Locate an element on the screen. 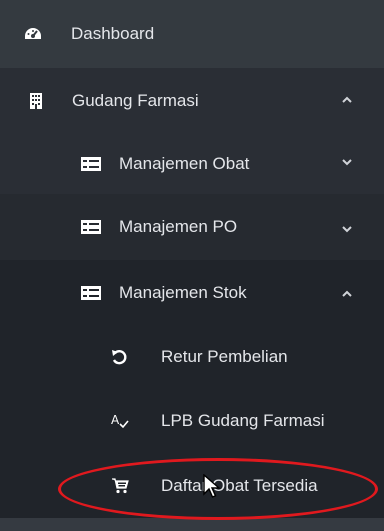  sidebar-item-label: Retur Pembelian is located at coordinates (224, 356).